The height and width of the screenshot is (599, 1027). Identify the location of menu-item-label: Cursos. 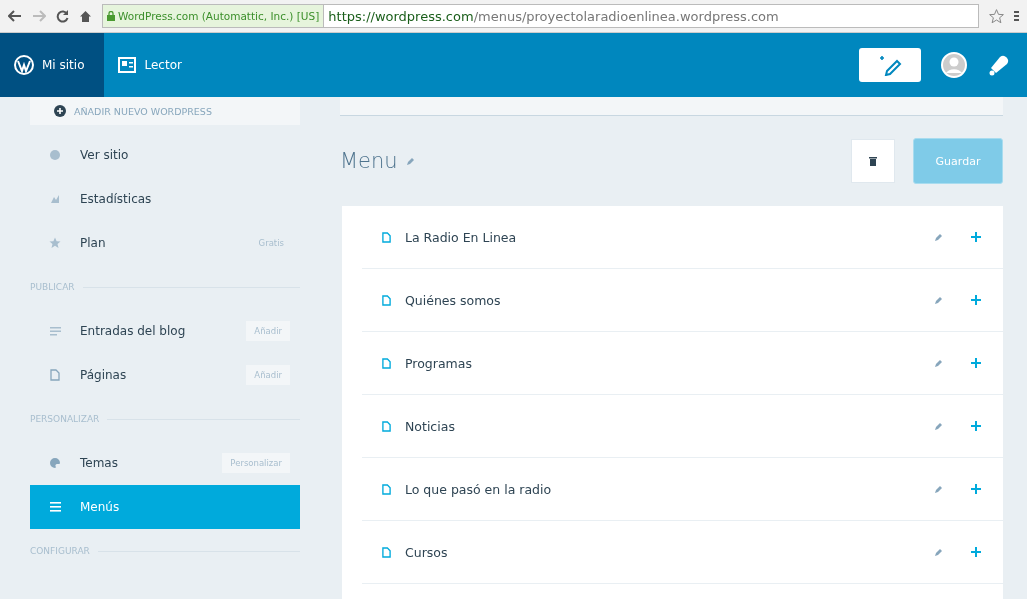
(427, 552).